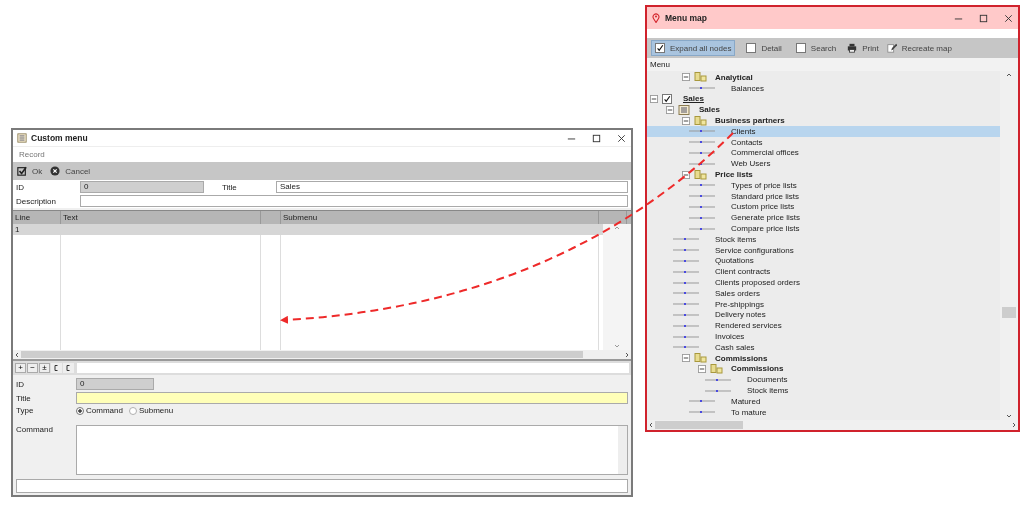  I want to click on pin-icon, so click(656, 18).